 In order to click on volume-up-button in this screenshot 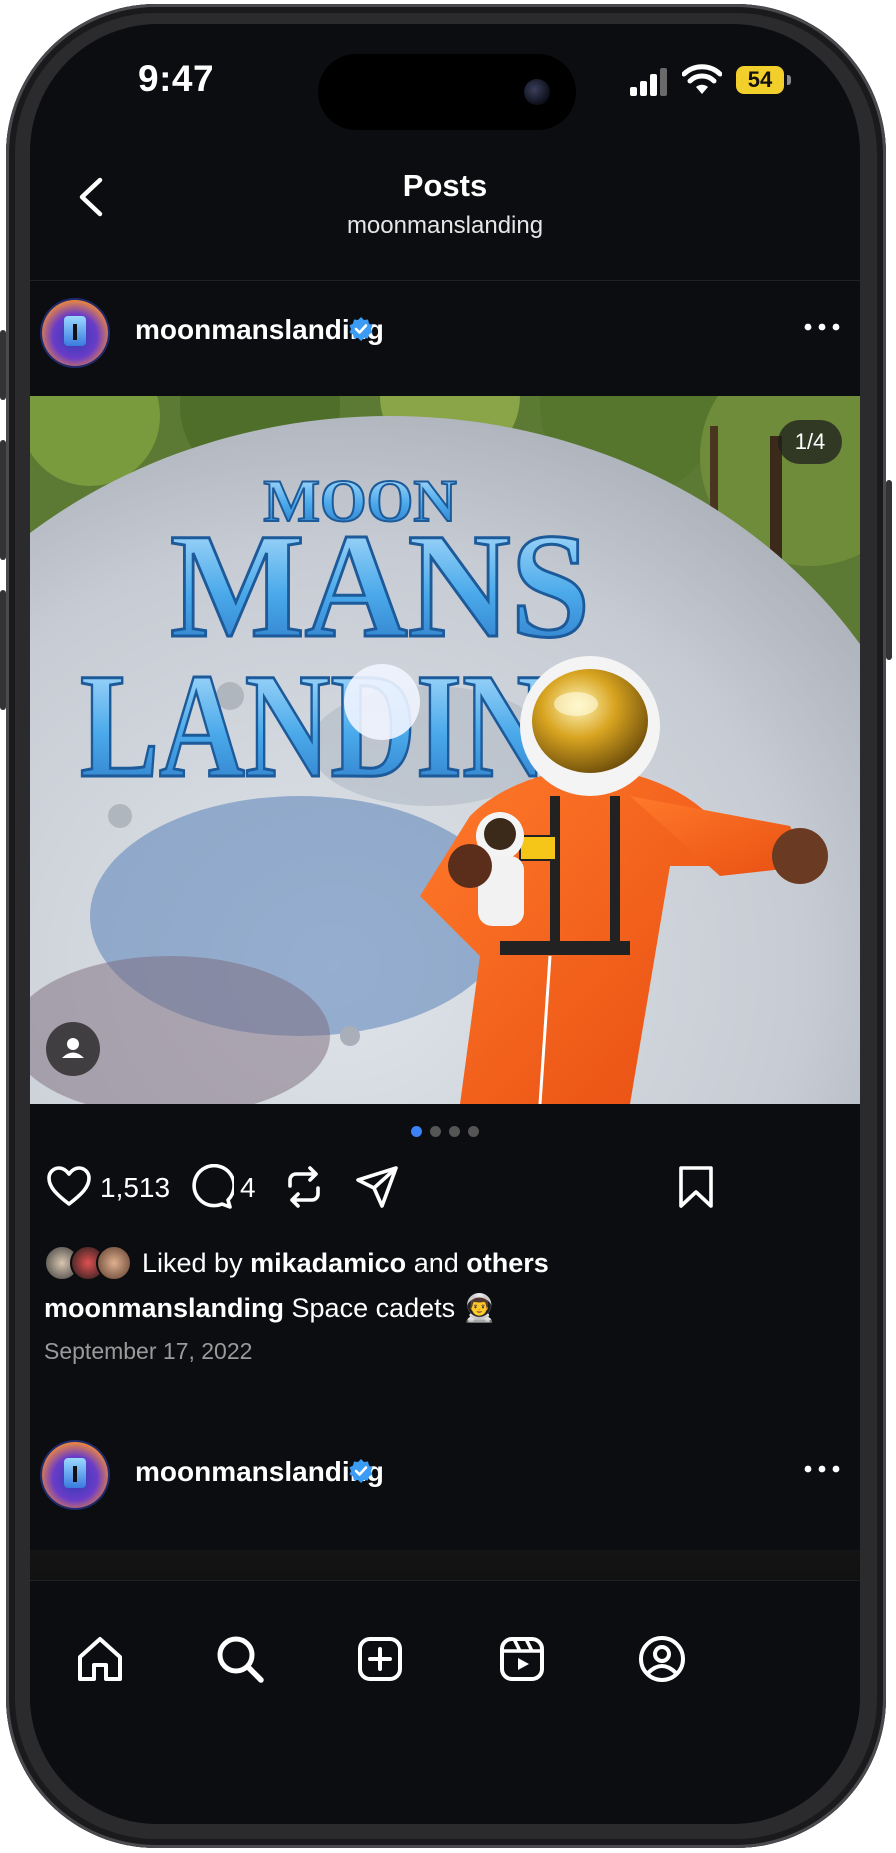, I will do `click(3, 500)`.